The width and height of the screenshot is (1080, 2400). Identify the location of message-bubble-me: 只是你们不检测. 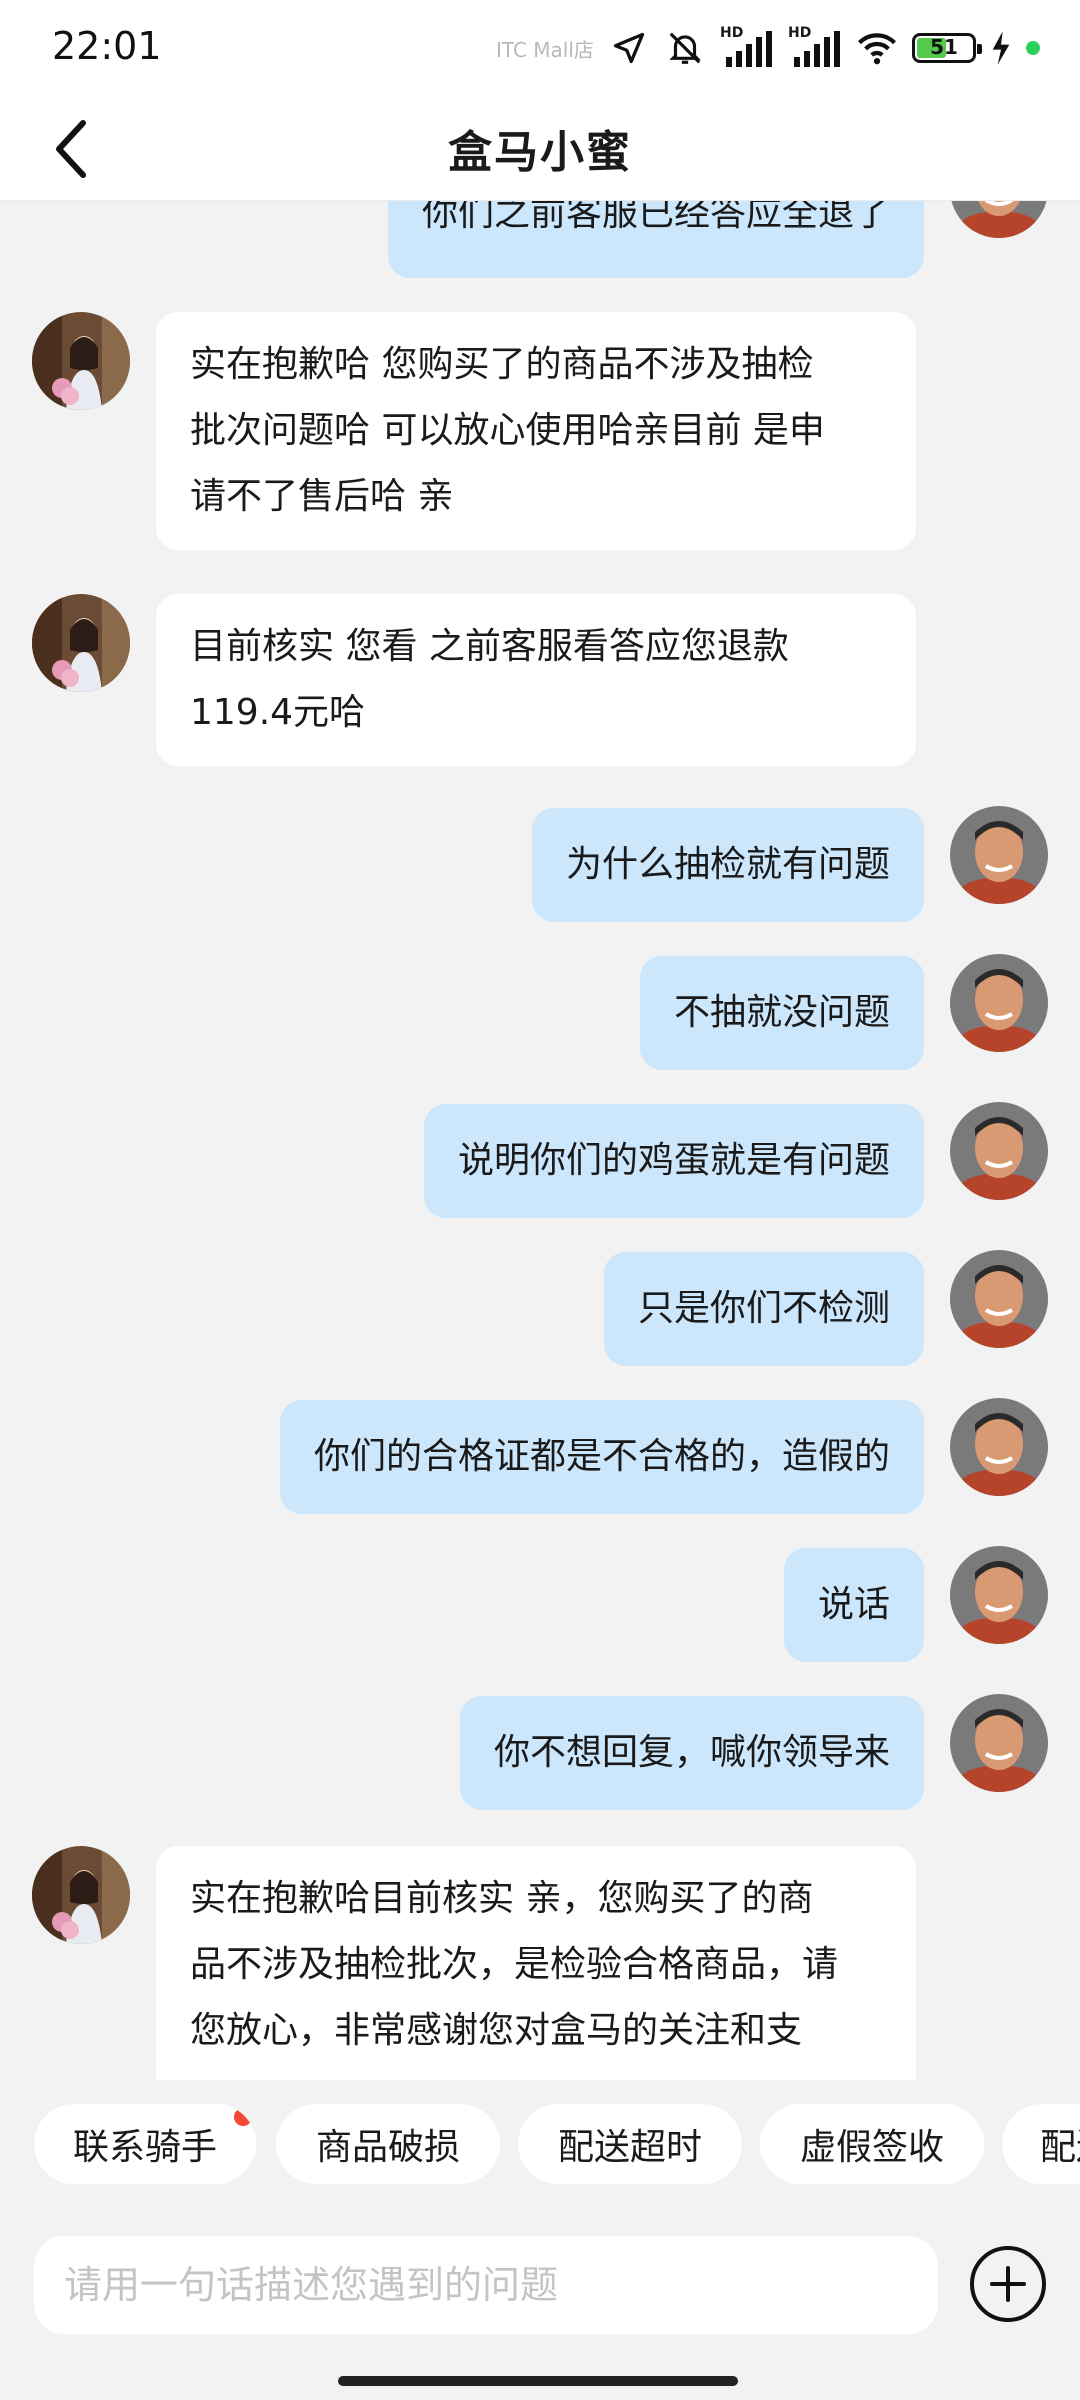
(763, 1309).